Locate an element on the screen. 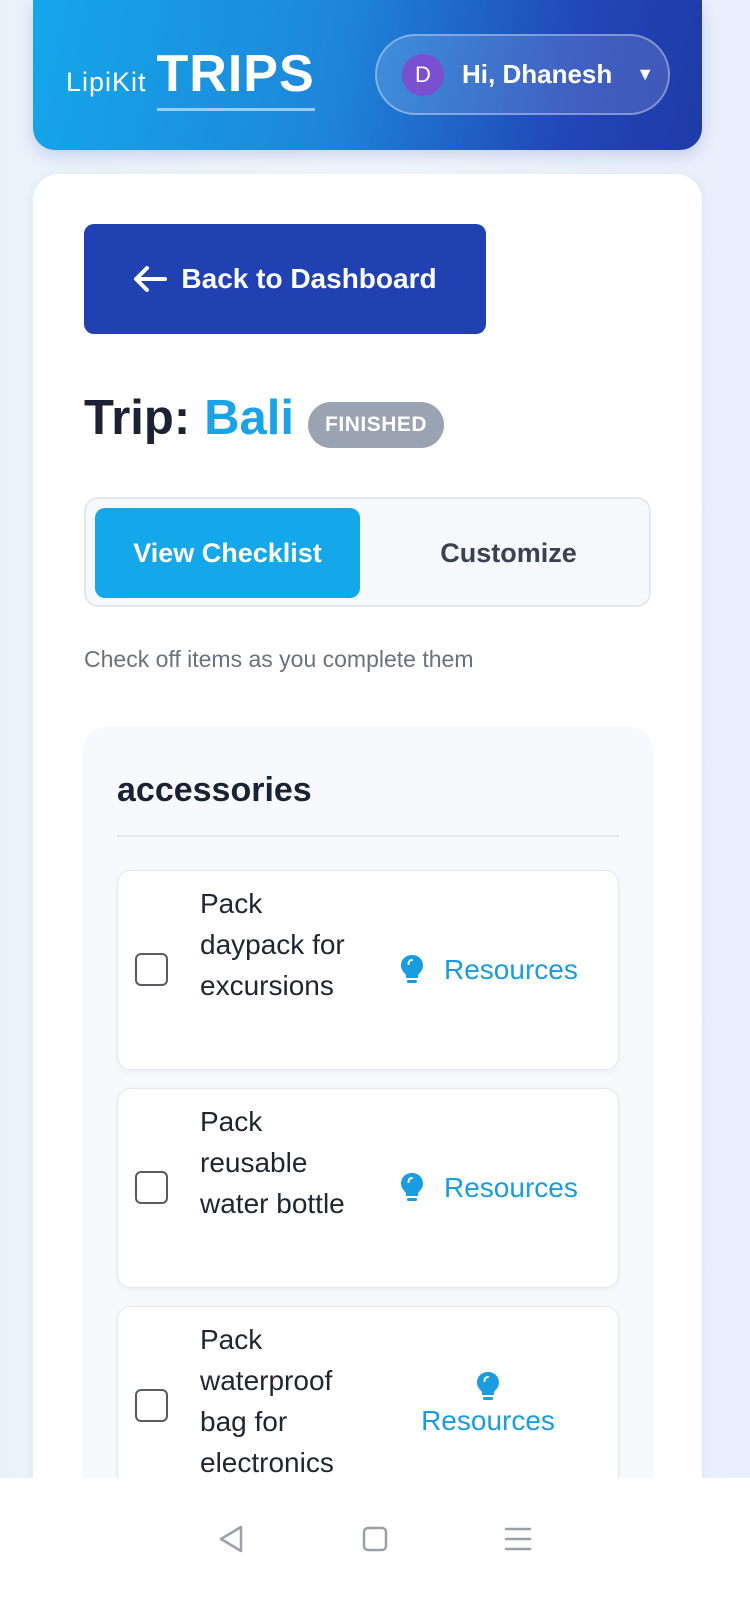 Image resolution: width=750 pixels, height=1600 pixels. checklist-item: Pack daypack for excursions Resources is located at coordinates (368, 970).